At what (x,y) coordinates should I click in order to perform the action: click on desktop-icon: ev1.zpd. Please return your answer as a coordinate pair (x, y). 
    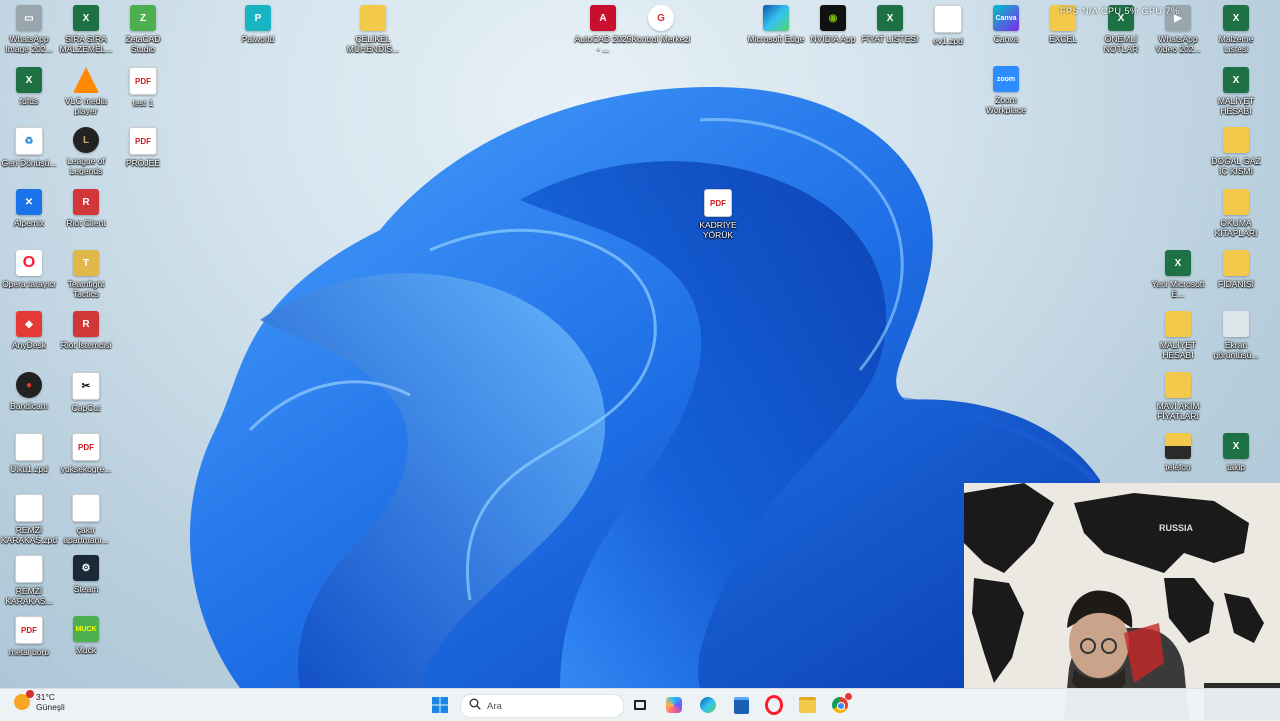
    Looking at the image, I should click on (948, 34).